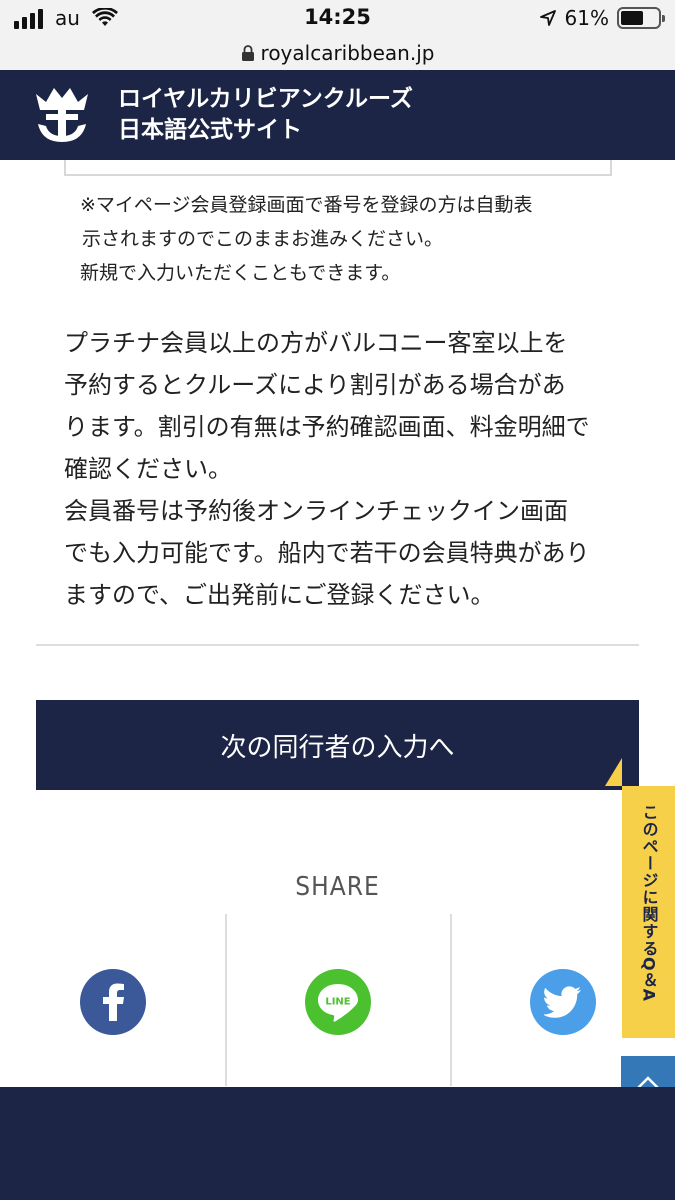 This screenshot has width=675, height=1200. Describe the element at coordinates (279, 595) in the screenshot. I see `body-line: ますので、ご出発前にご登録ください。` at that location.